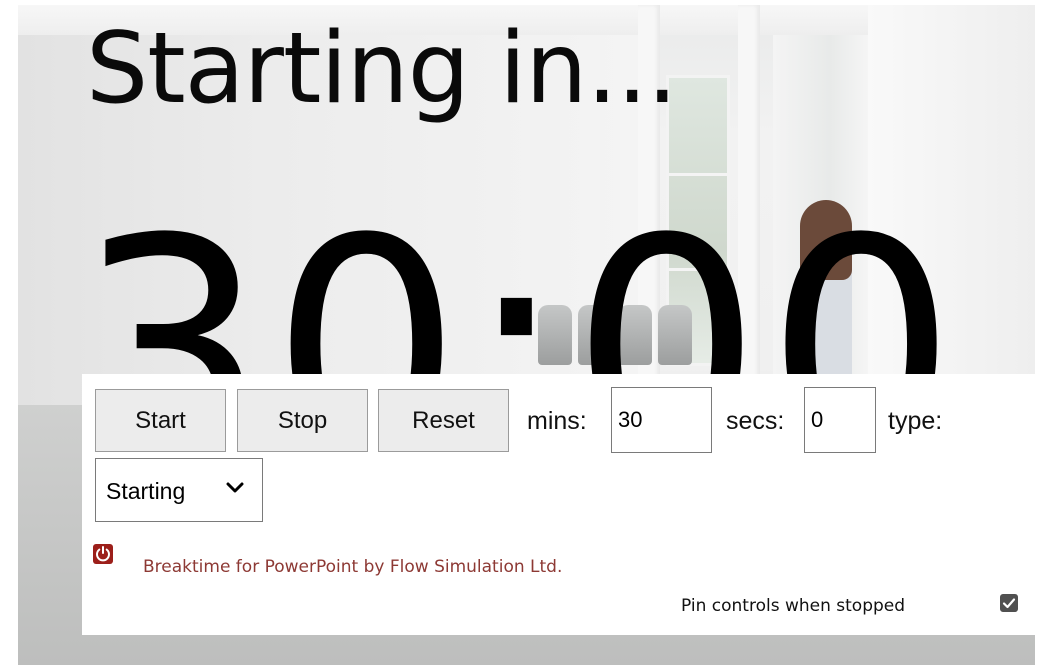 The image size is (1038, 665). I want to click on mins-input, so click(661, 420).